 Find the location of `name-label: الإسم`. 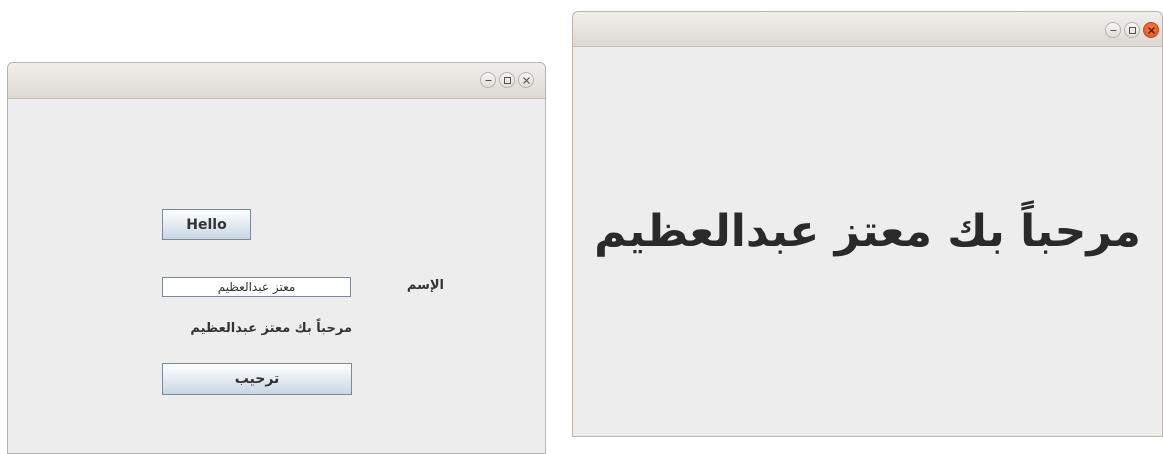

name-label: الإسم is located at coordinates (425, 285).